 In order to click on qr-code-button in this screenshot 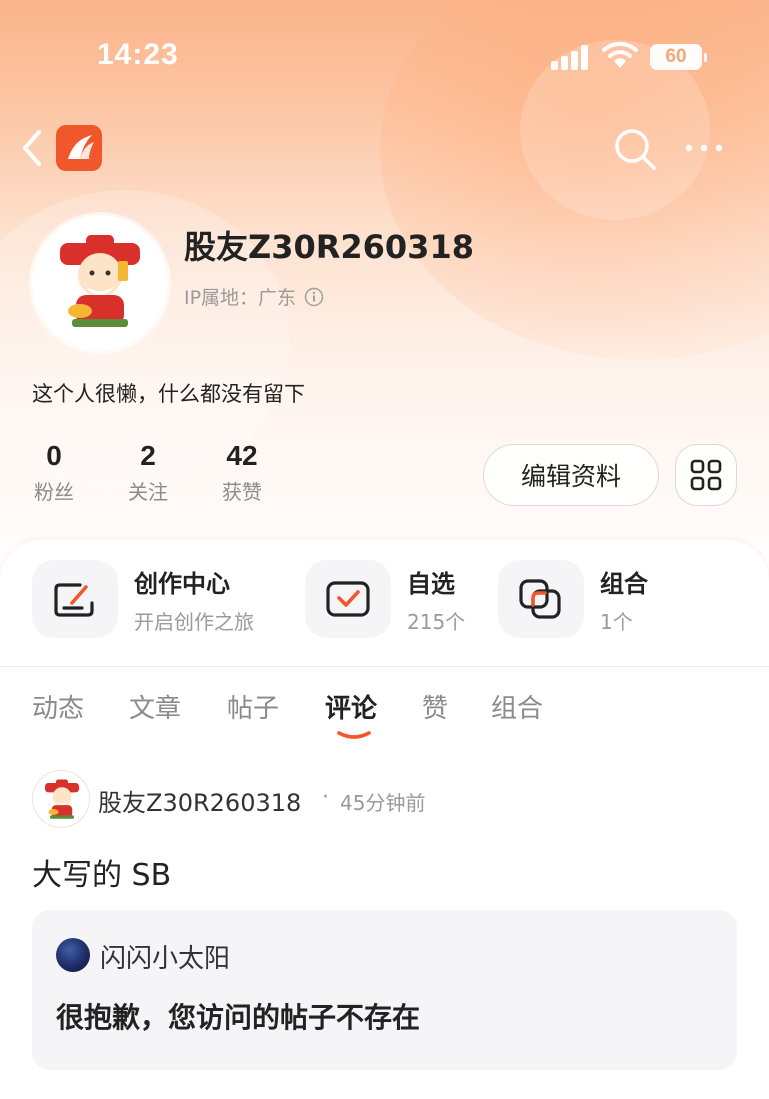, I will do `click(706, 475)`.